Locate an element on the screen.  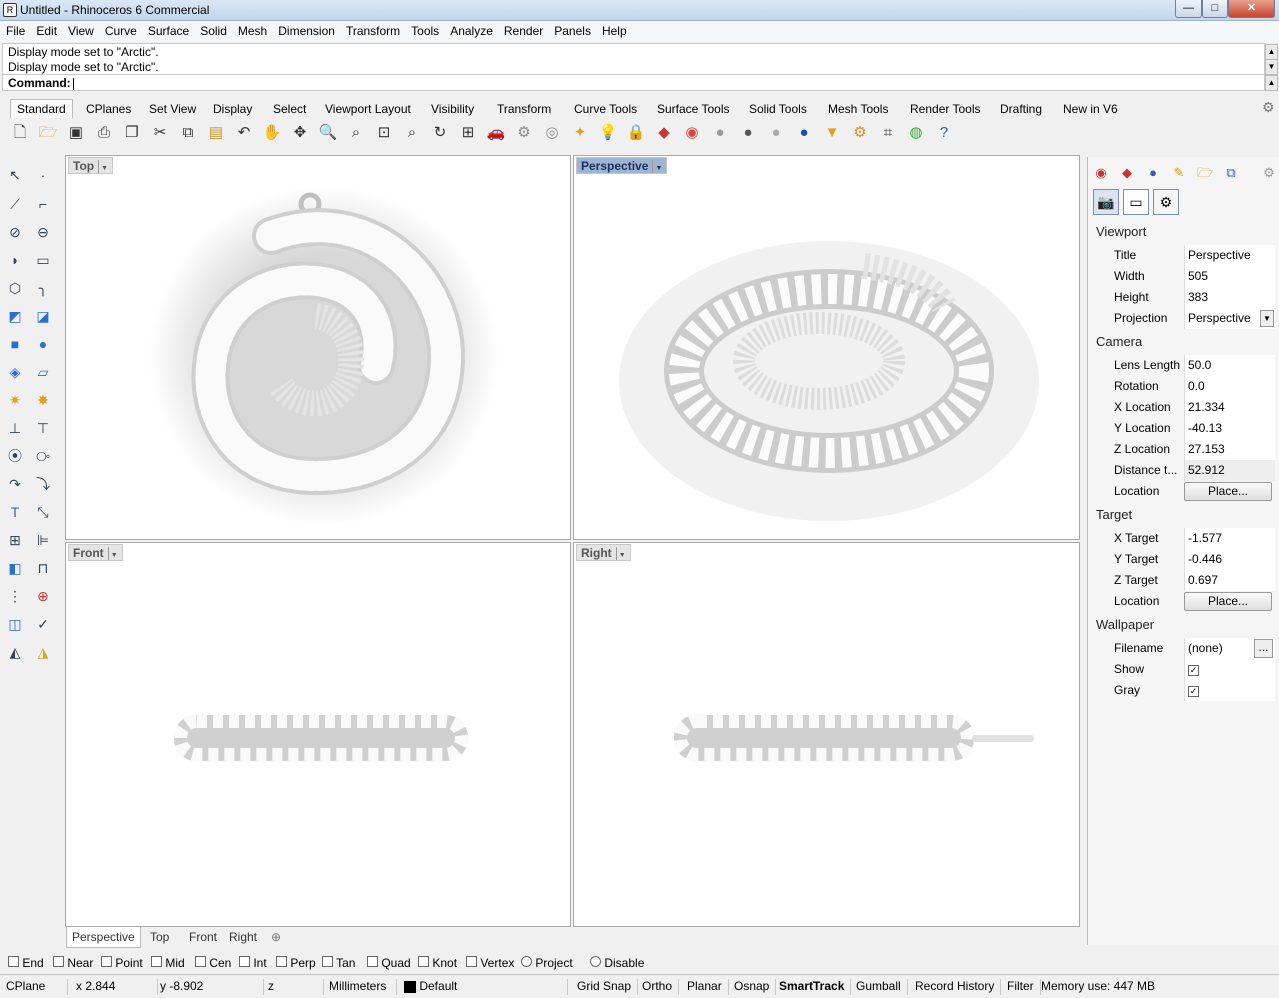
osnap-toggle: Osnap is located at coordinates (755, 987).